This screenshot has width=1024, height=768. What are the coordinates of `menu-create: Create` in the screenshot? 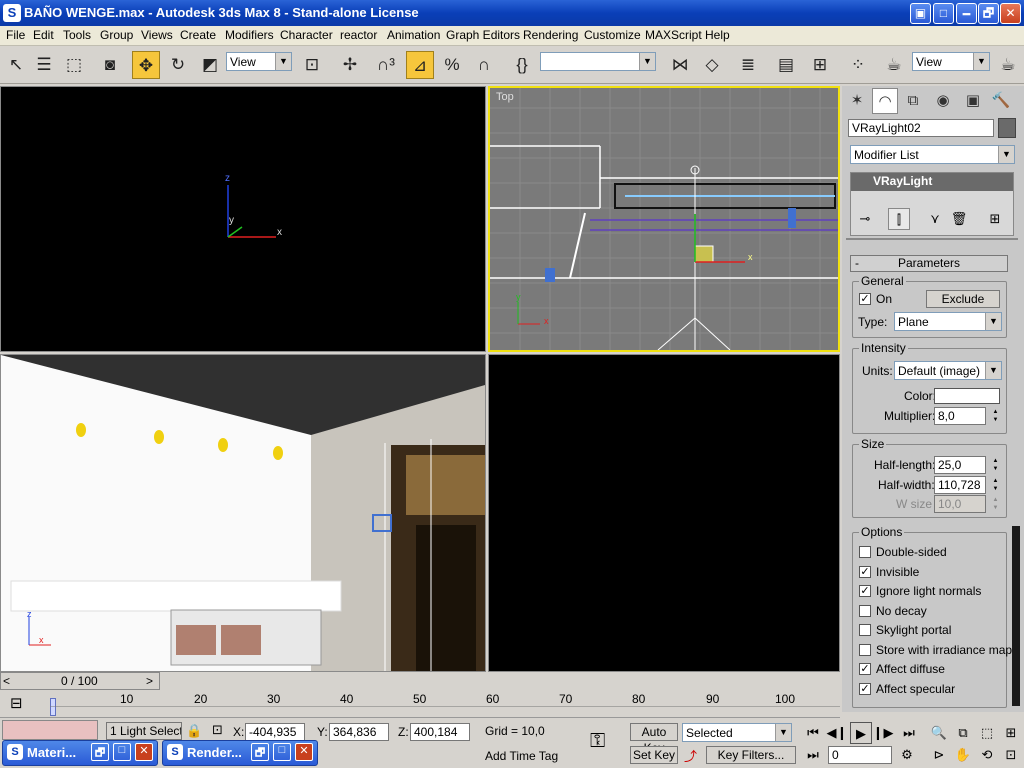 It's located at (198, 35).